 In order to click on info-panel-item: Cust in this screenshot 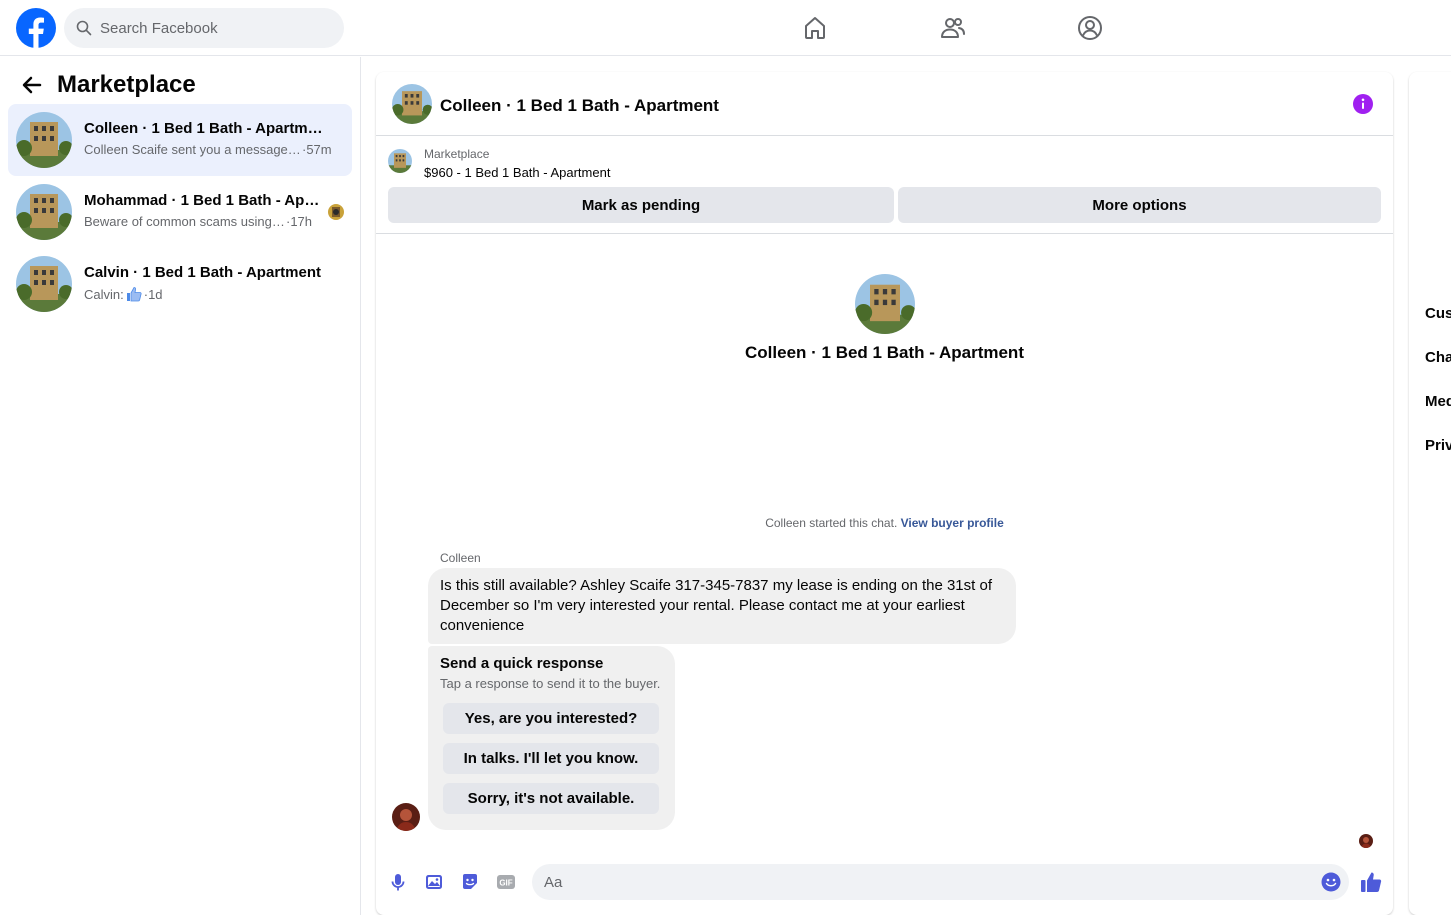, I will do `click(1438, 313)`.